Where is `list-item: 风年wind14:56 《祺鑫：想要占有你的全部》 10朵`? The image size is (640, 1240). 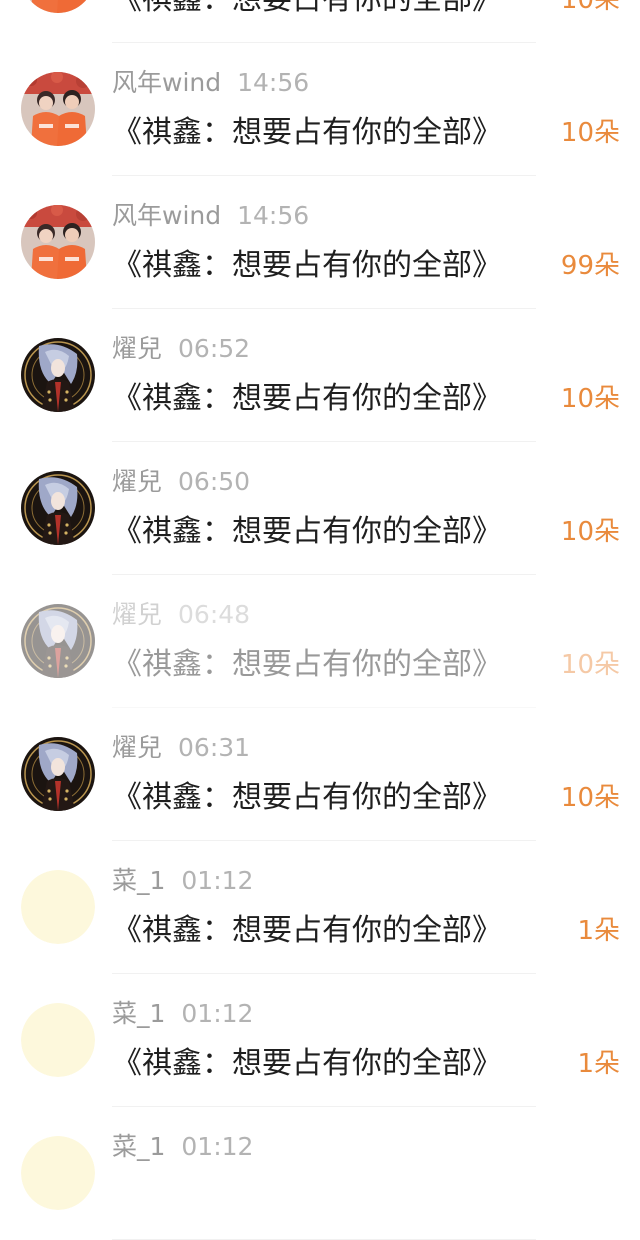 list-item: 风年wind14:56 《祺鑫：想要占有你的全部》 10朵 is located at coordinates (320, 21).